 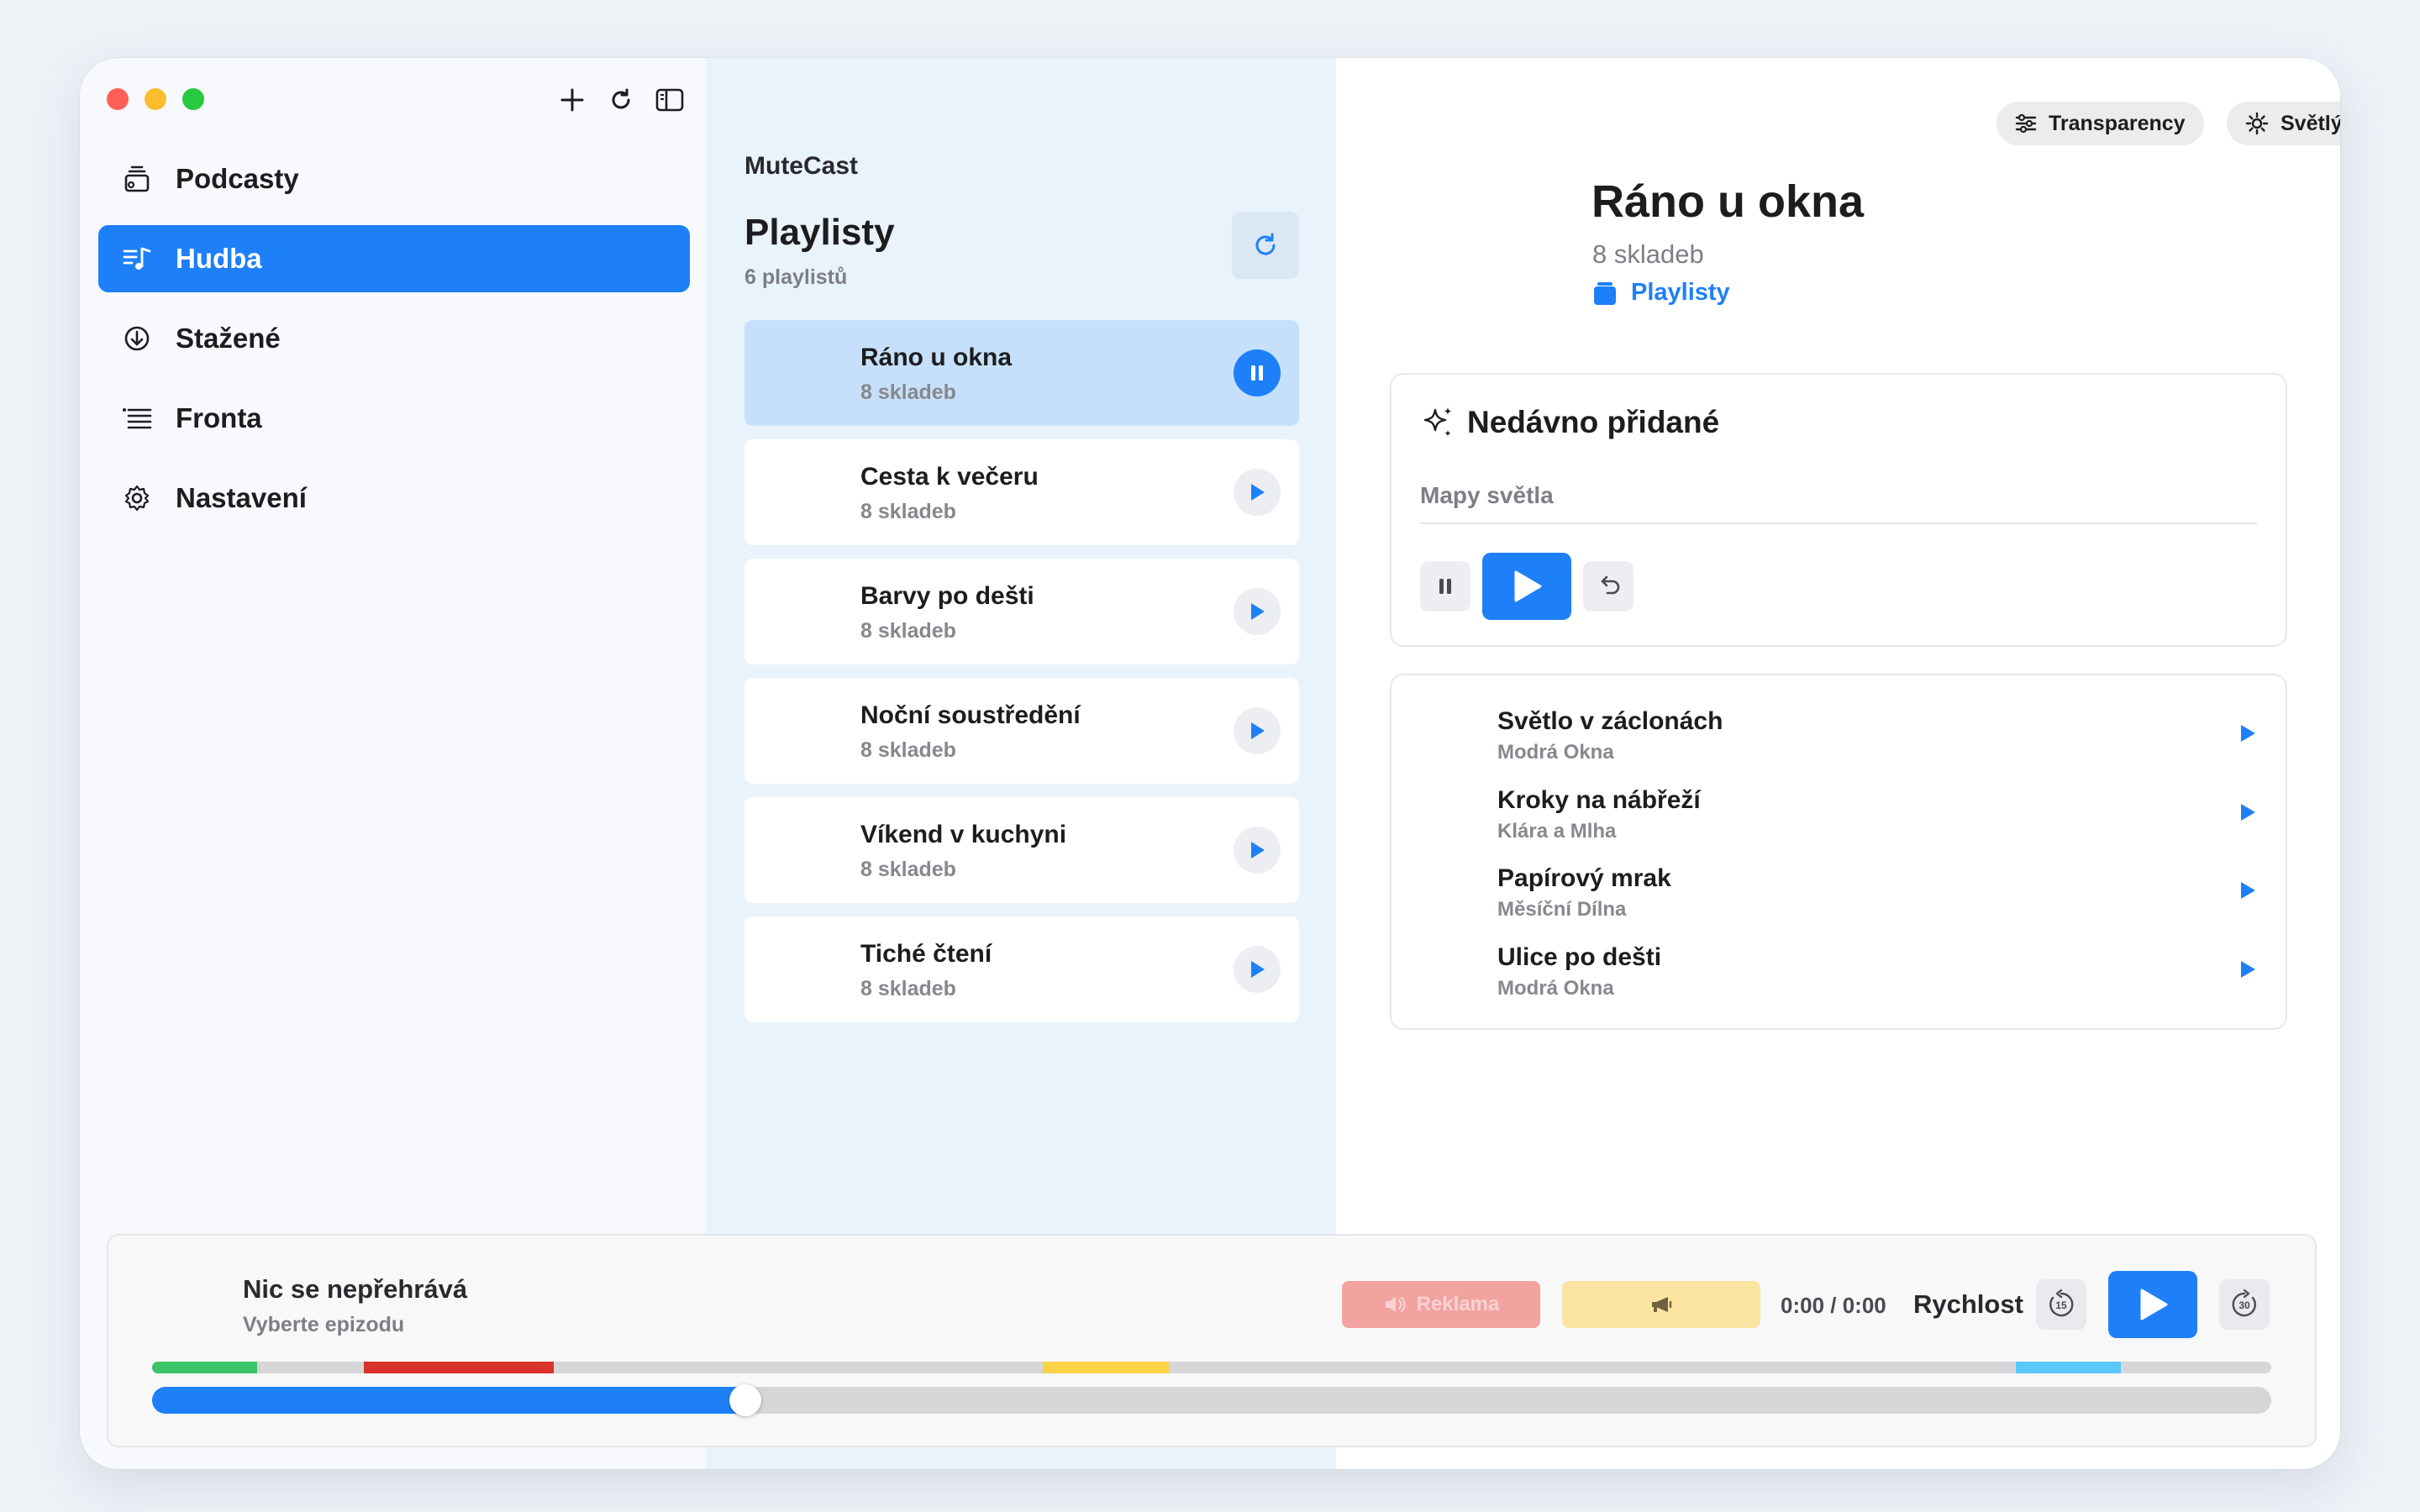 I want to click on svg-text: 30, so click(x=2244, y=1305).